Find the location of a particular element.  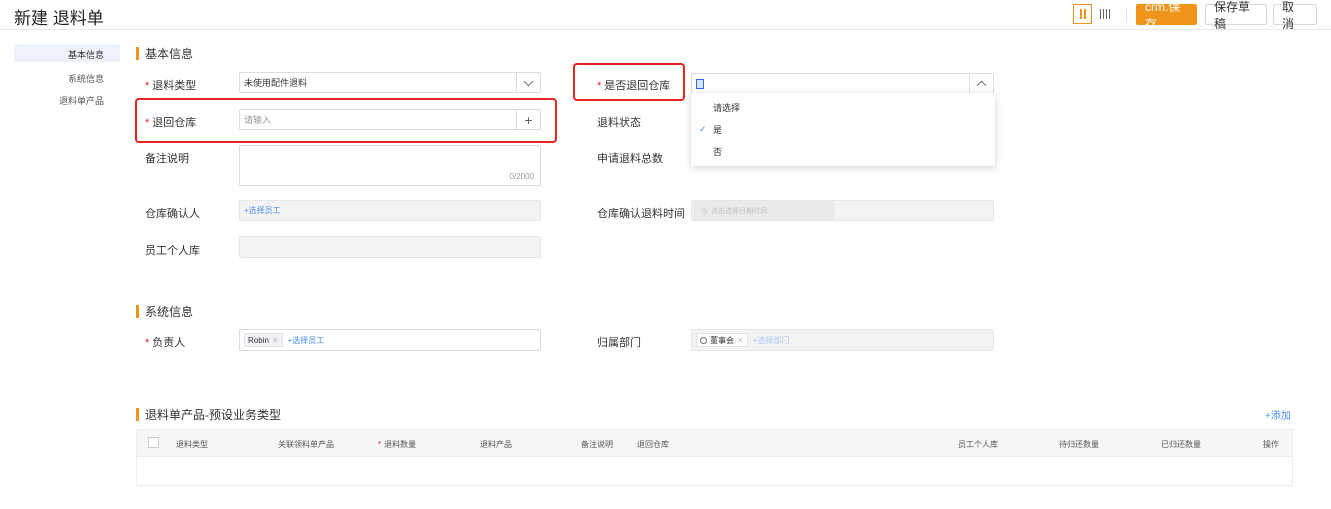

dept-field: 董事会 ✕ +选择部门 is located at coordinates (842, 340).